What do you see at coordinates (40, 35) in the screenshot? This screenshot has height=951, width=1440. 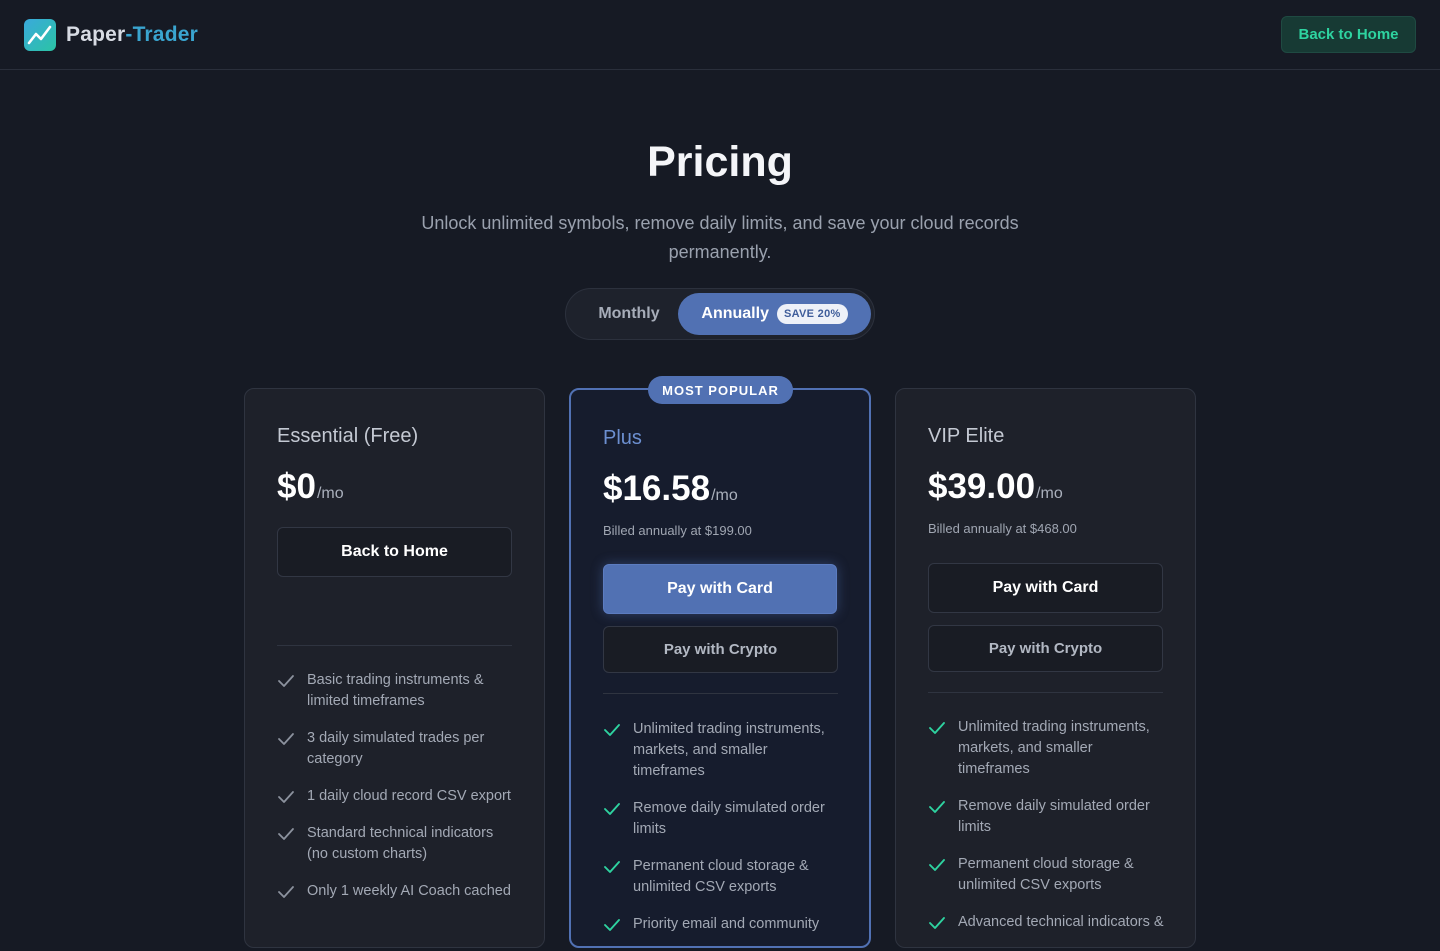 I see `chart-line-icon` at bounding box center [40, 35].